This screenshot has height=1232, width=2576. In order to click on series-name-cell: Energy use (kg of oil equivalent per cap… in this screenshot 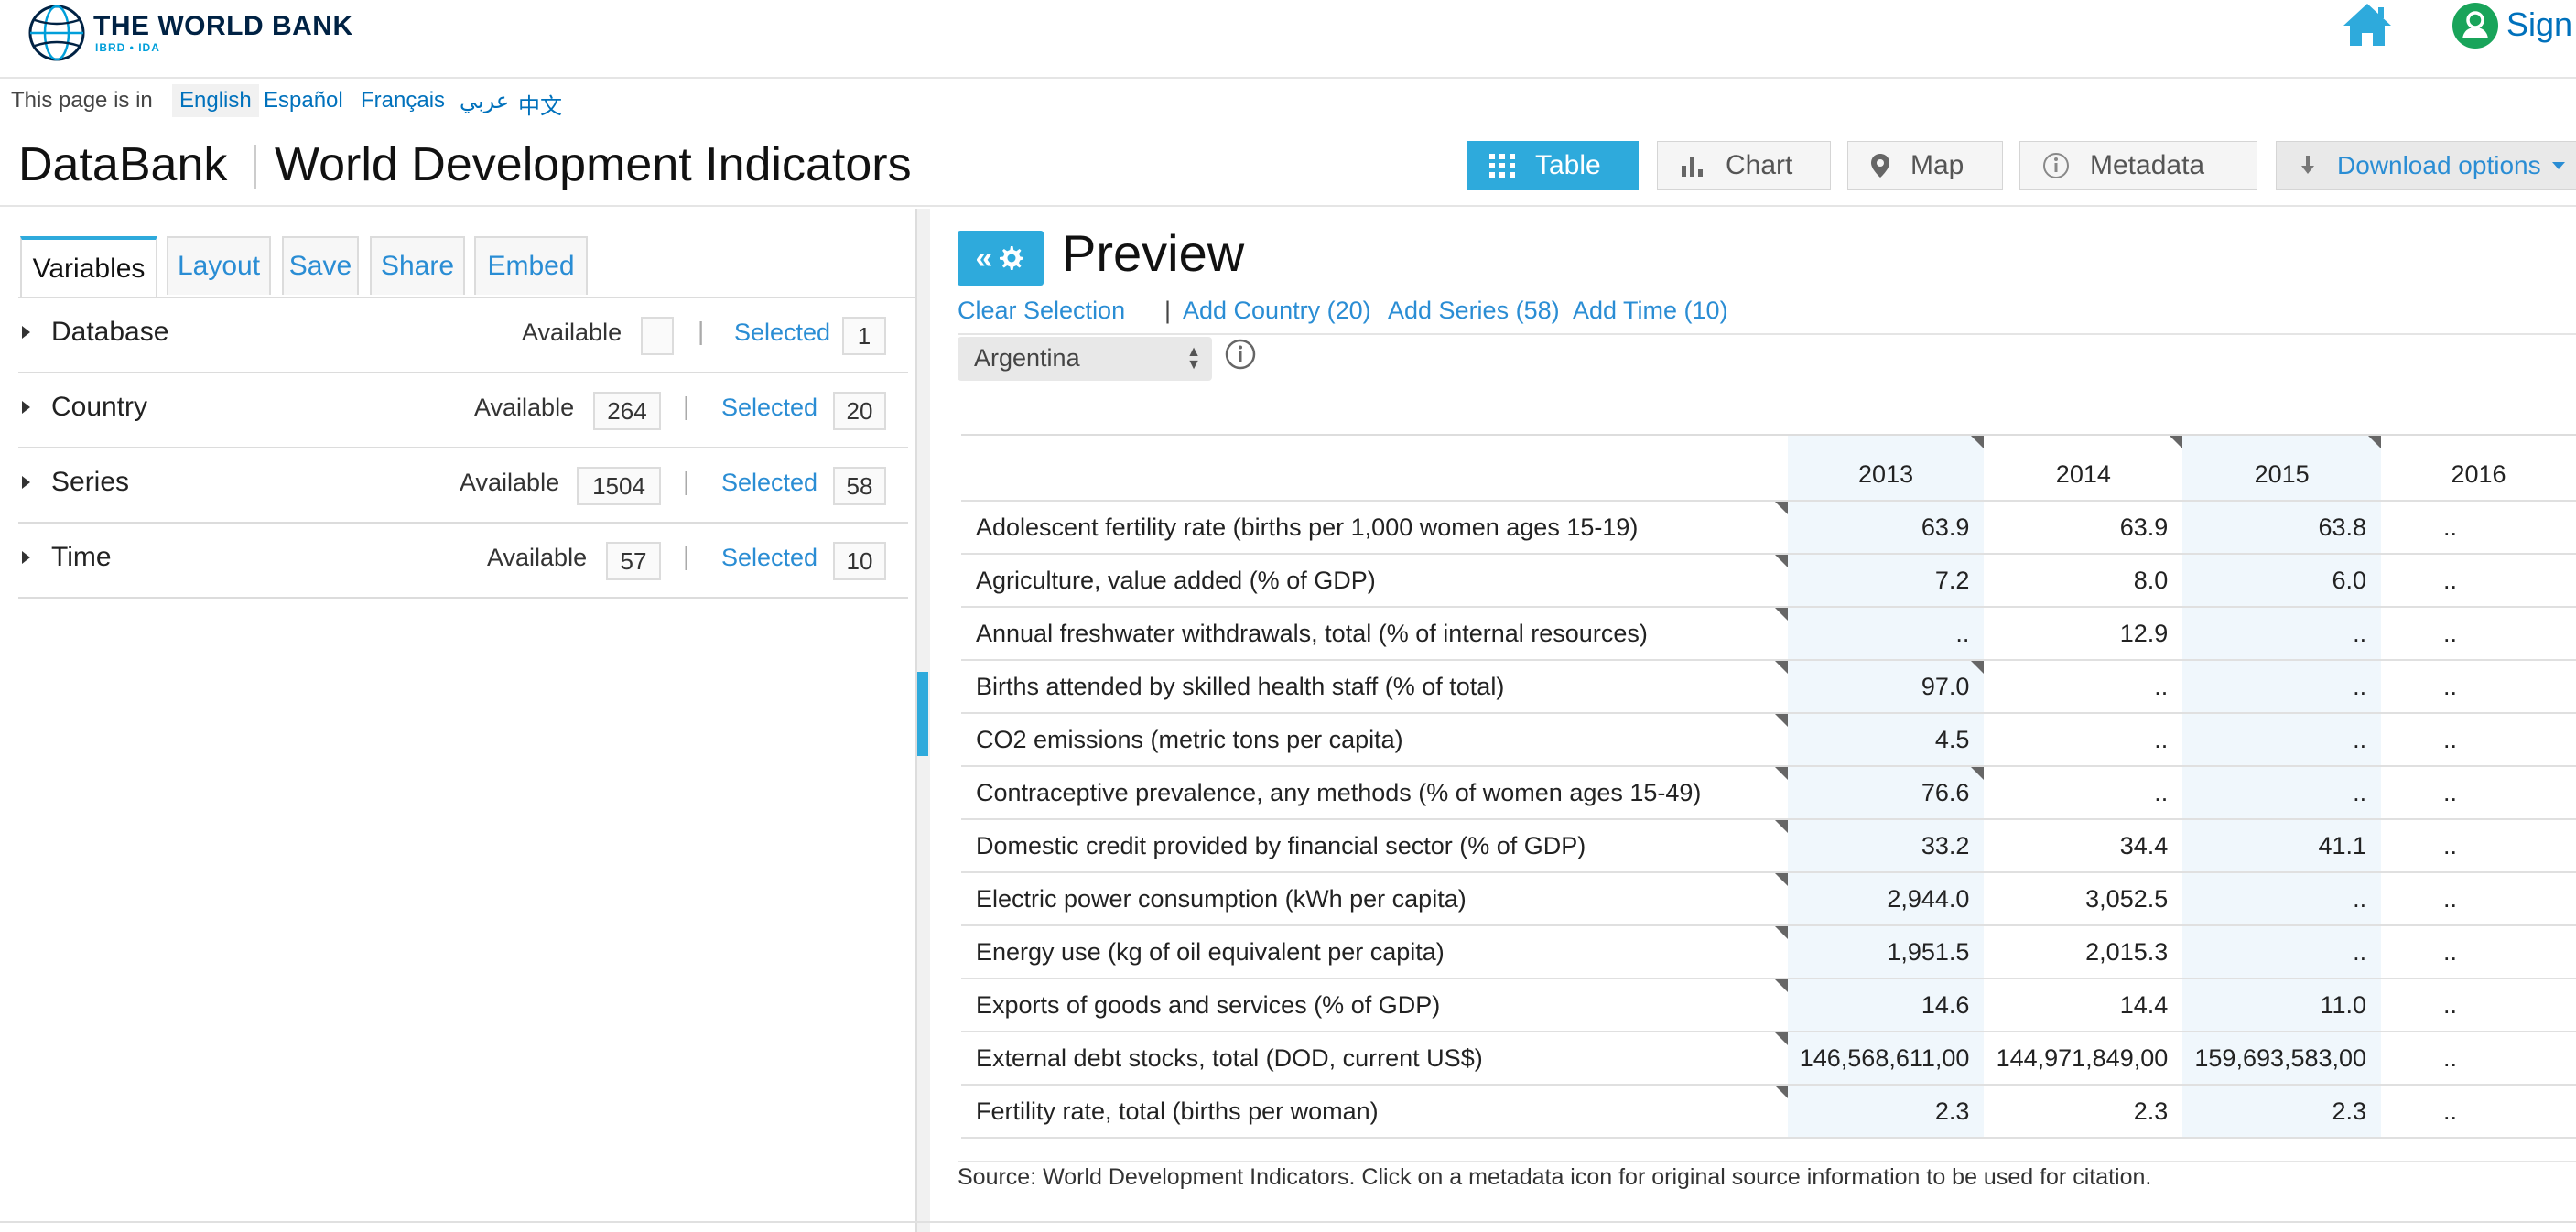, I will do `click(1375, 952)`.